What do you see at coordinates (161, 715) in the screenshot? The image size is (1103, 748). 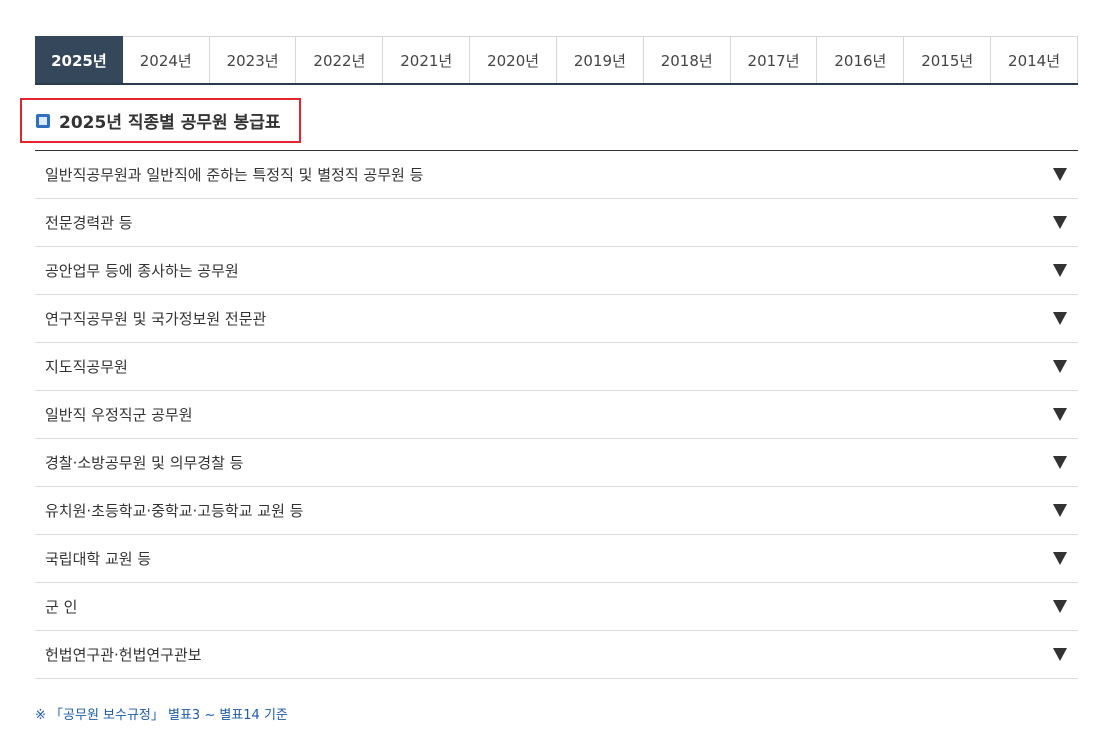 I see `footnote-regulation-reference: ※ 「공무원 보수규정」 별표3 ~ 별표14 기준` at bounding box center [161, 715].